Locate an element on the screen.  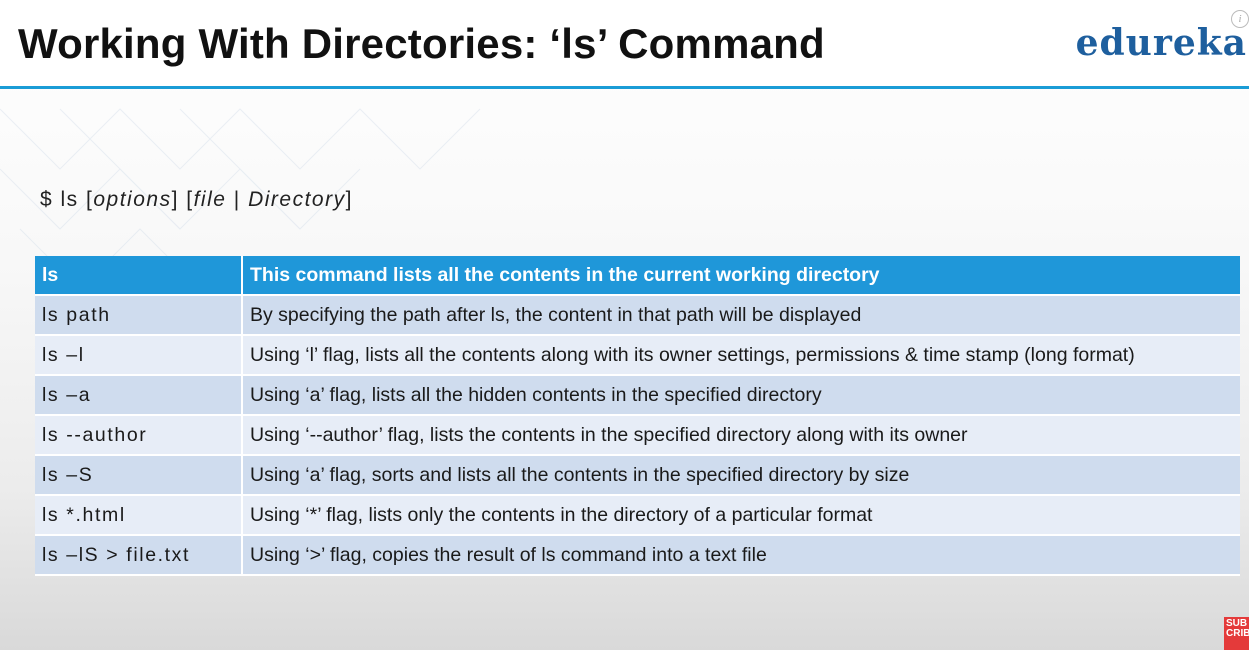
slide-title: Working With Directories: ‘ls’ Command is located at coordinates (421, 43).